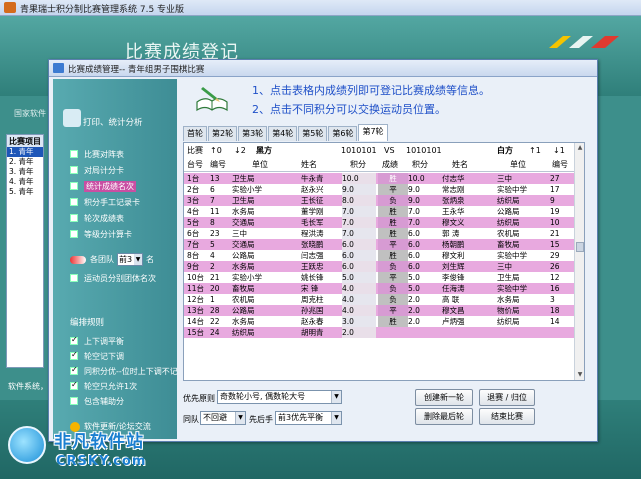 The width and height of the screenshot is (641, 479). Describe the element at coordinates (25, 152) in the screenshot. I see `event-list-item: 1. 青年` at that location.